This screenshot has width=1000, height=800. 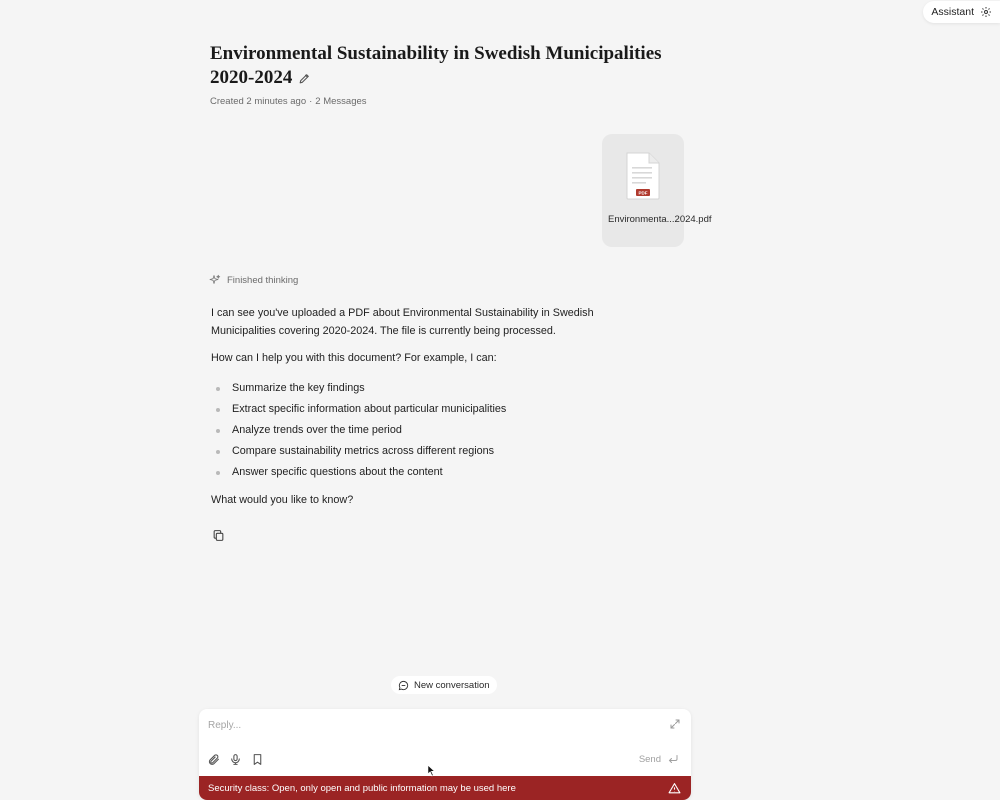 I want to click on composer-tools, so click(x=235, y=759).